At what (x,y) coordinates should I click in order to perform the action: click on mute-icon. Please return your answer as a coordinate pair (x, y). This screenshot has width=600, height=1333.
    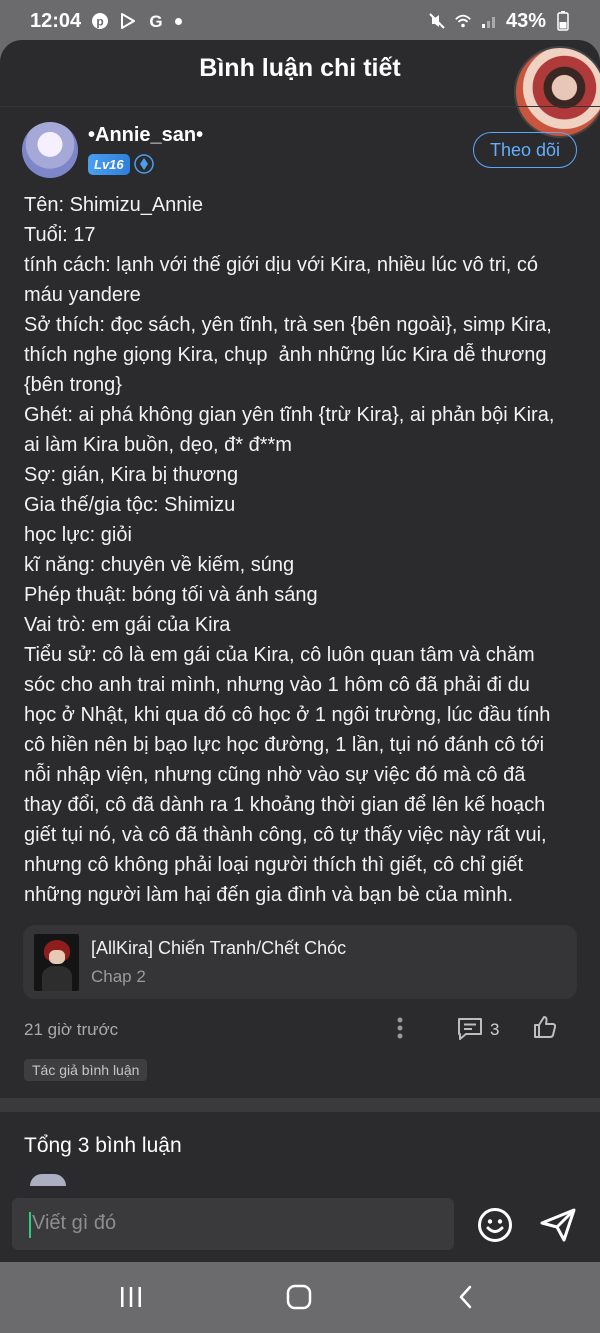
    Looking at the image, I should click on (437, 21).